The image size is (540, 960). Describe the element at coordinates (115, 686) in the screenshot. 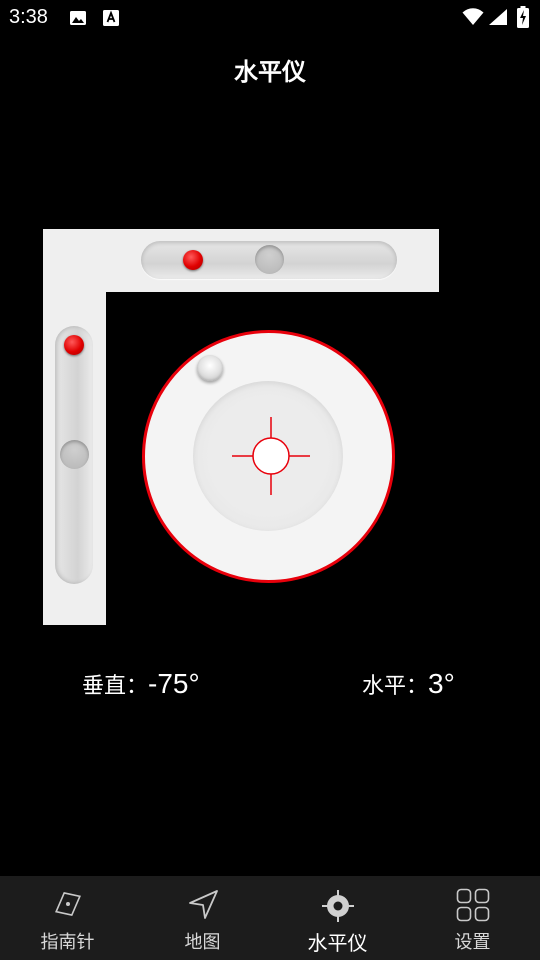

I see `vertical-label: 垂直：` at that location.